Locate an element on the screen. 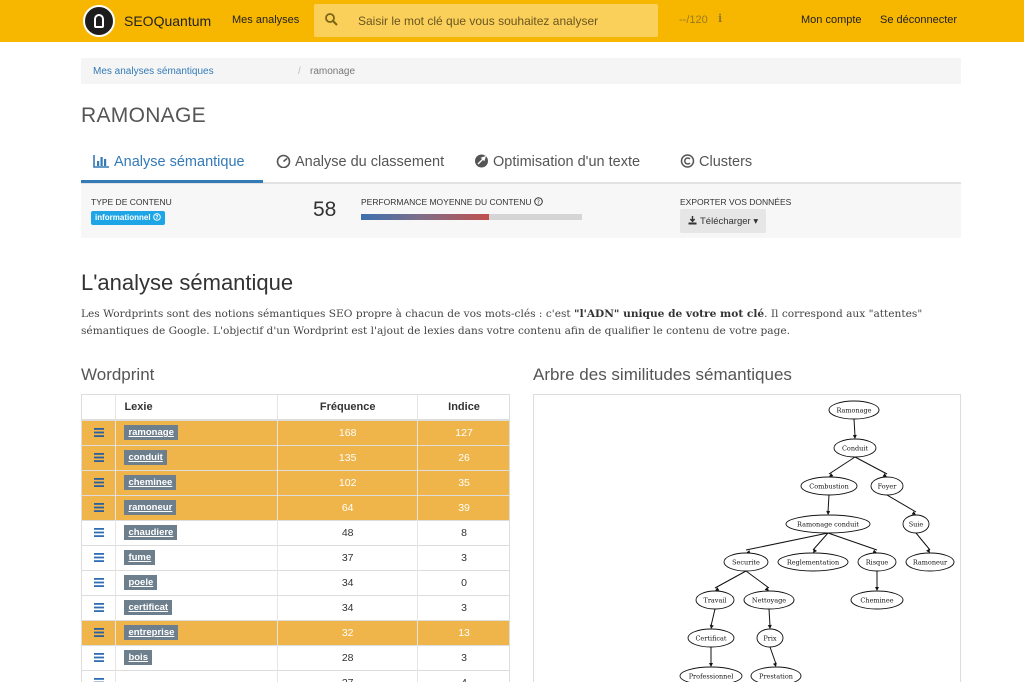  tree-node-label: Travail is located at coordinates (714, 600).